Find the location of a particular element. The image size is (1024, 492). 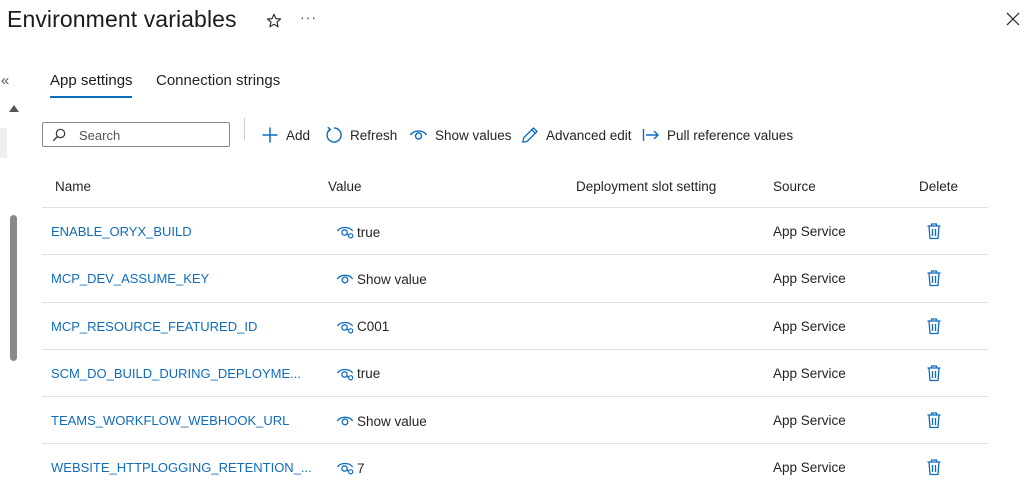

rail-track is located at coordinates (3, 143).